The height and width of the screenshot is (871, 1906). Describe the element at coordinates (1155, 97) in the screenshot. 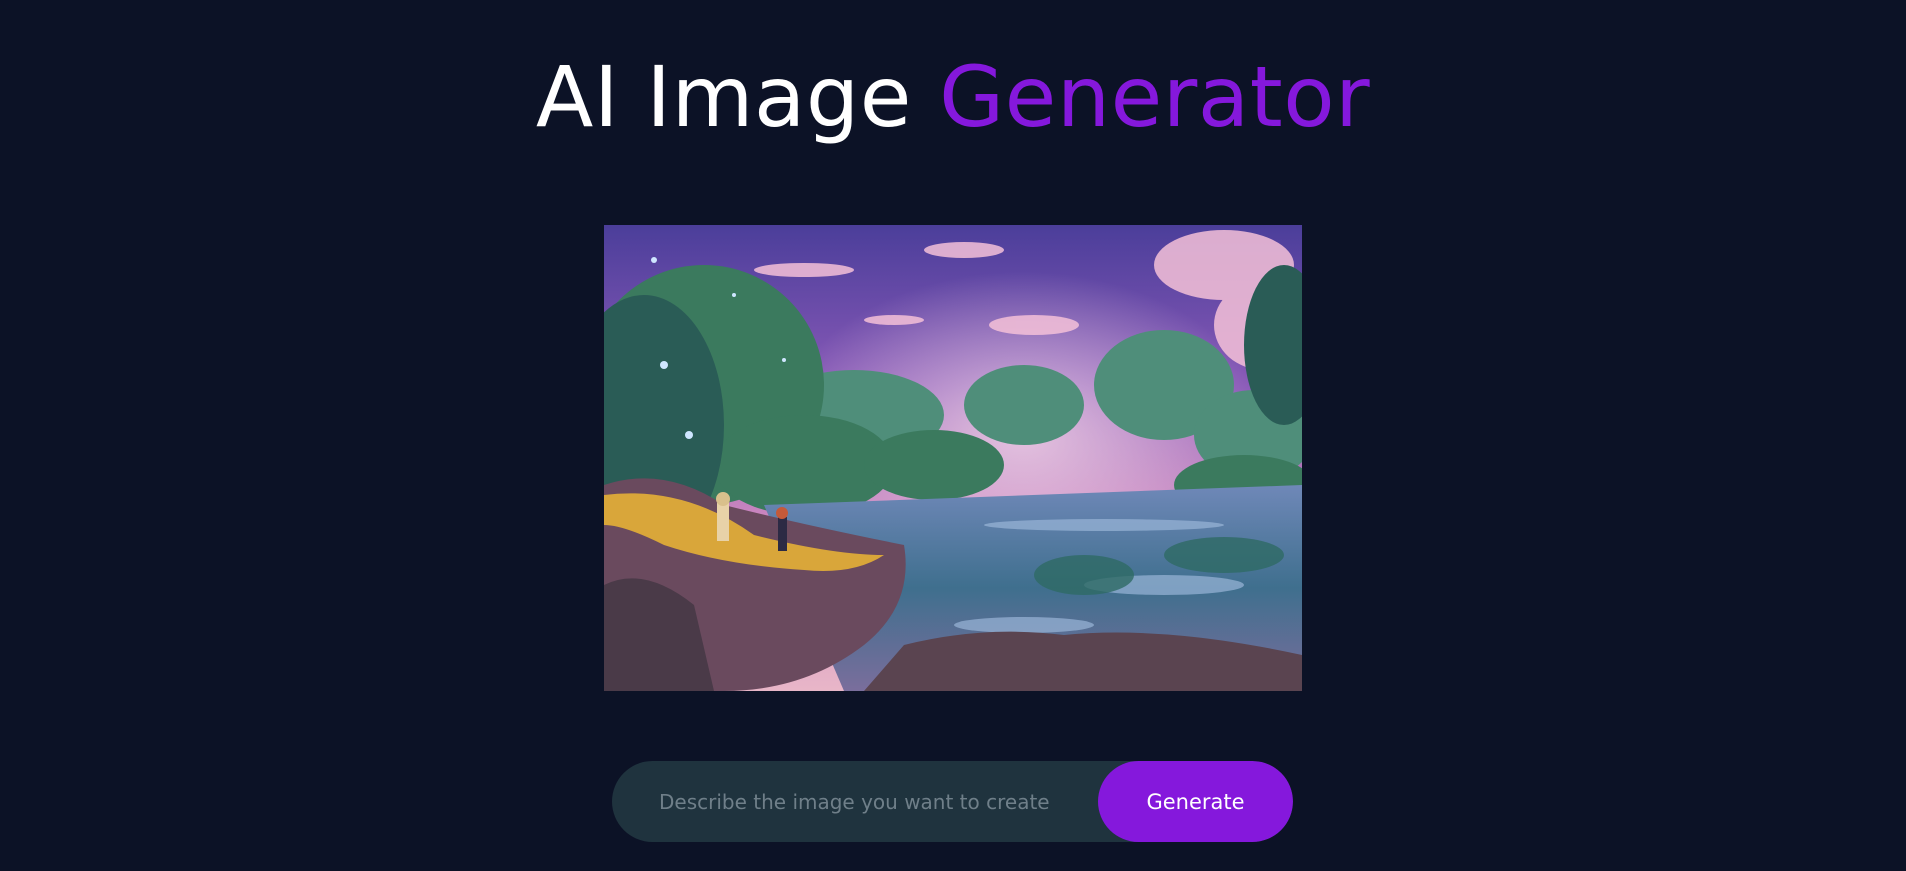

I see `title-accent: Generator` at that location.